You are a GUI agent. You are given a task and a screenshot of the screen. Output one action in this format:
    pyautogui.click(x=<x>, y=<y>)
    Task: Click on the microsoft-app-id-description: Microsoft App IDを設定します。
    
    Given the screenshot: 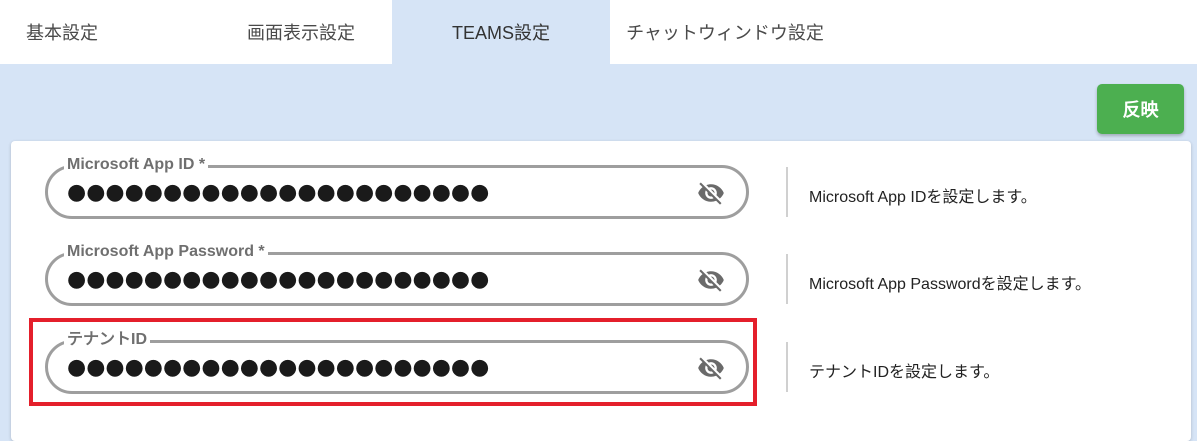 What is the action you would take?
    pyautogui.click(x=923, y=197)
    